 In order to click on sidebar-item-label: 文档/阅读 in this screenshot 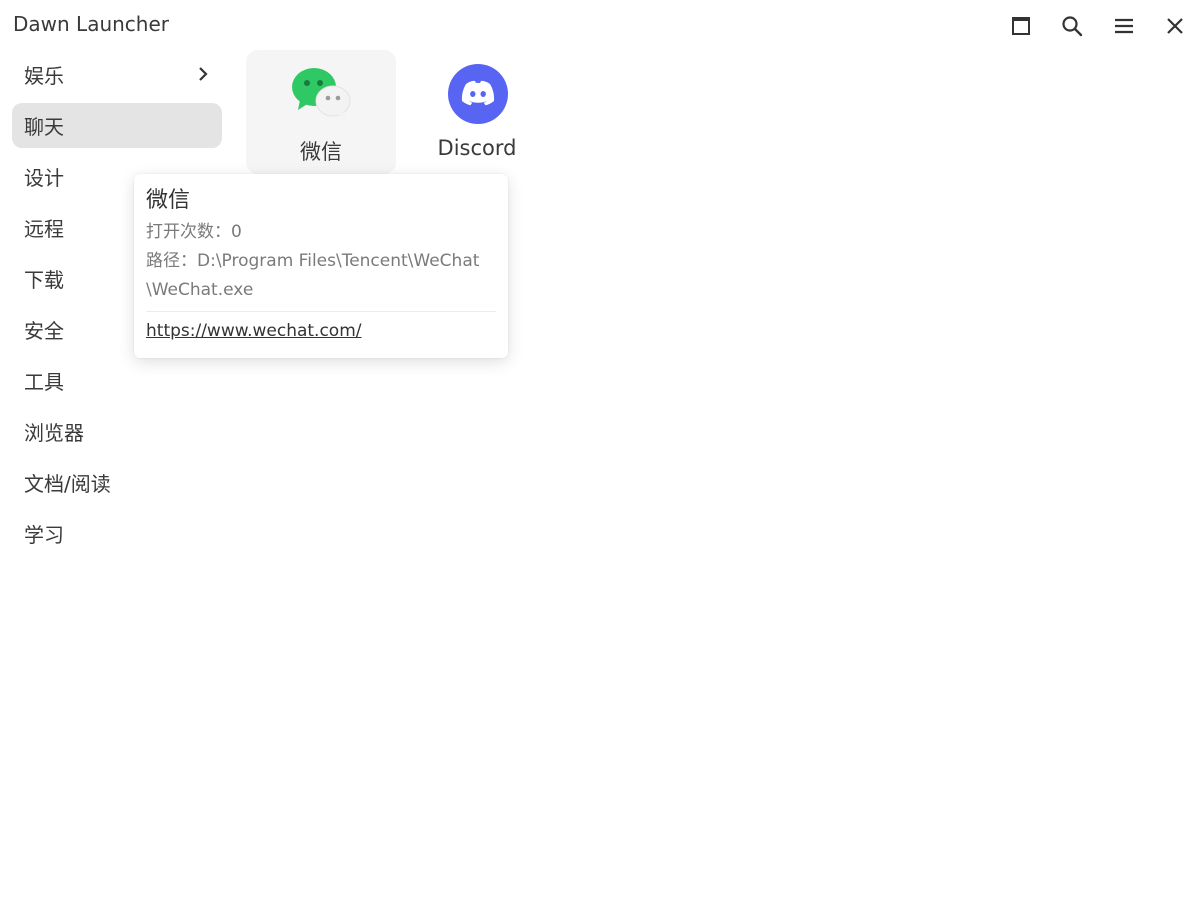, I will do `click(67, 484)`.